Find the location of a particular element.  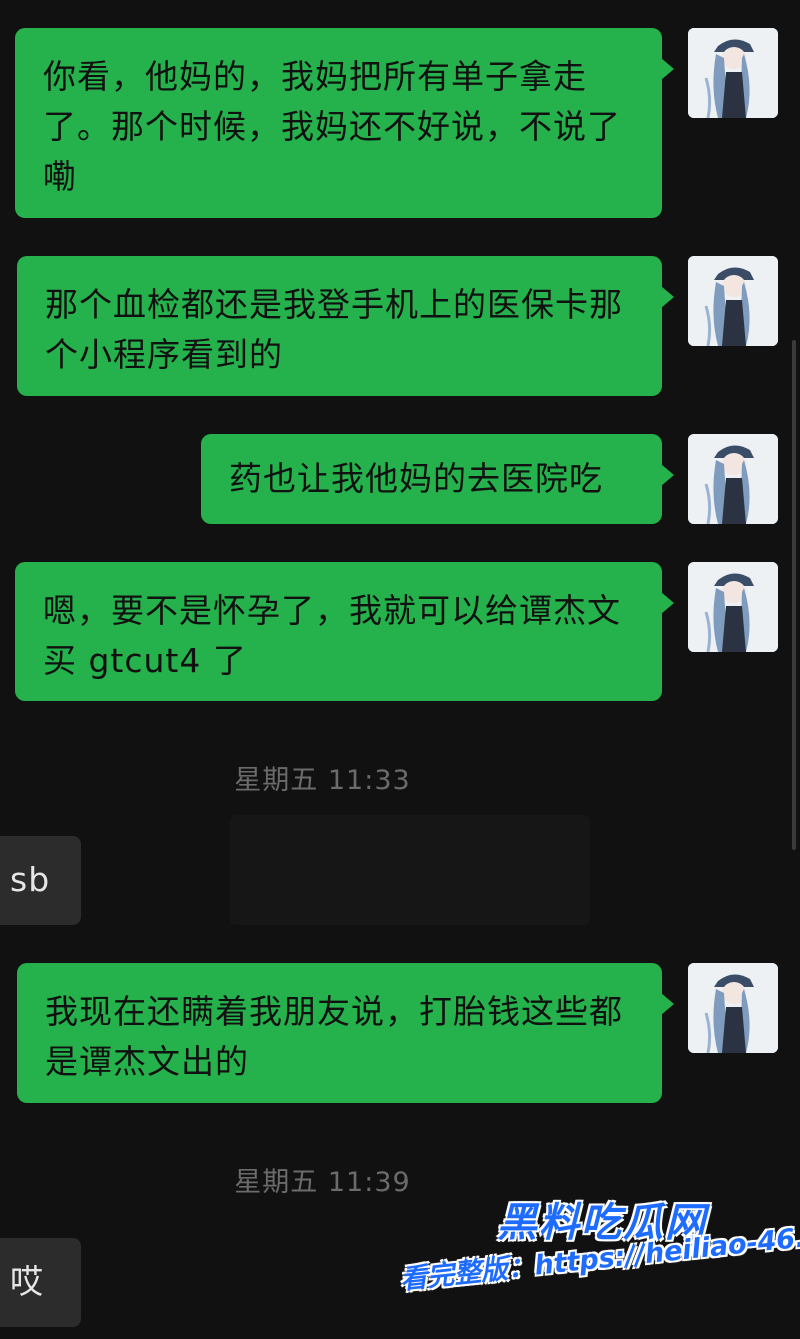

message-text: 那个血检都还是我登手机上的医保卡那个小程序看到的 is located at coordinates (334, 329).